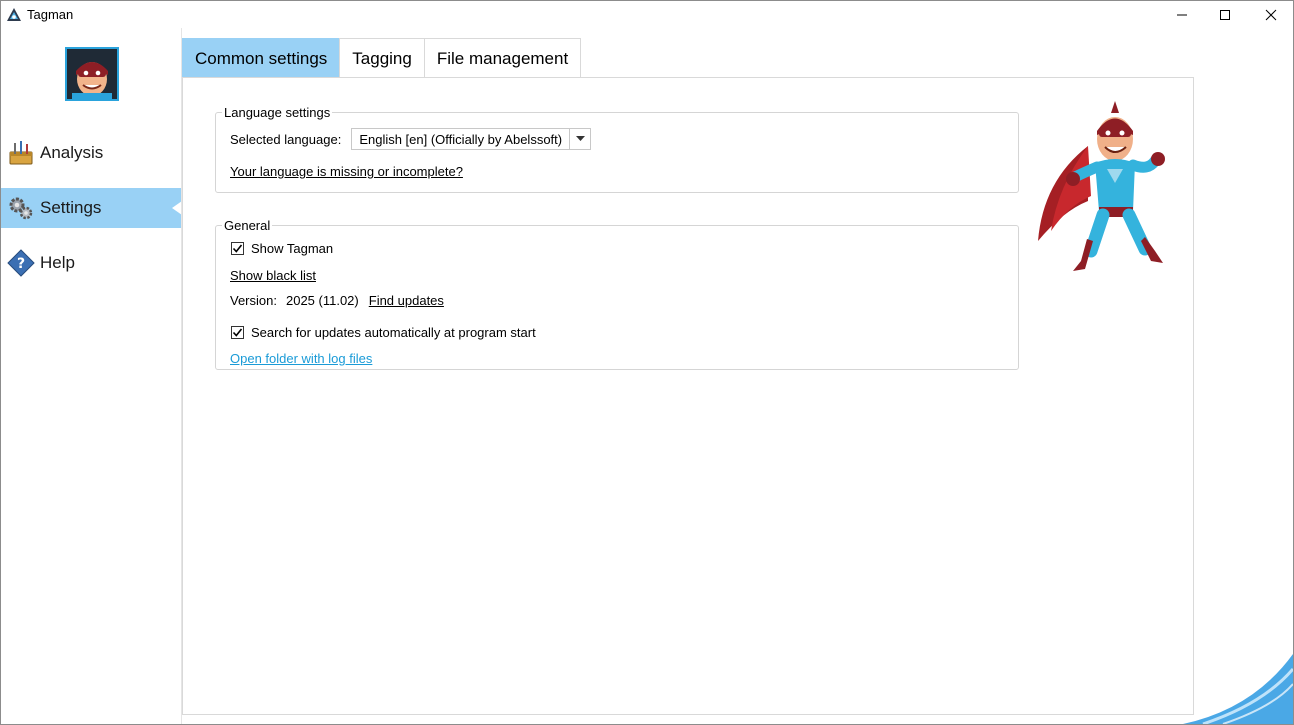 This screenshot has height=725, width=1294. Describe the element at coordinates (253, 300) in the screenshot. I see `version-label: Version:` at that location.